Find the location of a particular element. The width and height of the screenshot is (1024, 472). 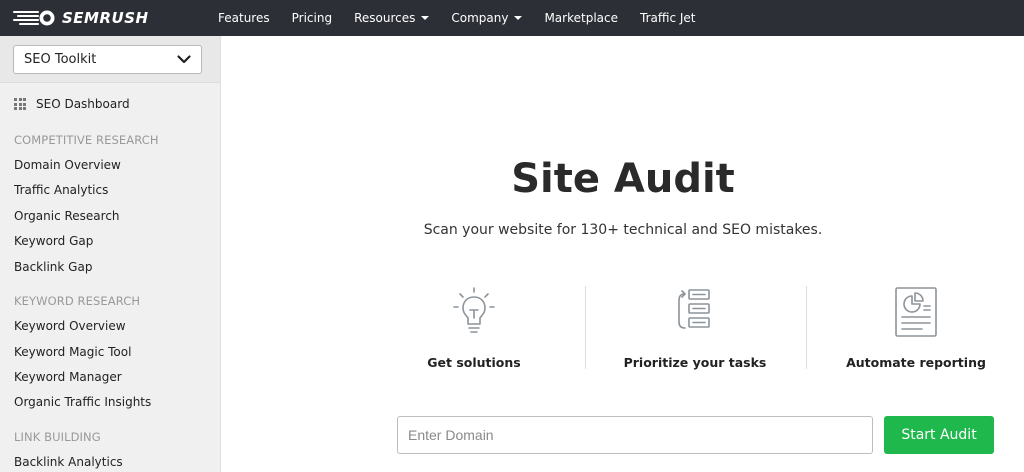

sidebar-item-traffic-analytics: Traffic Analytics is located at coordinates (61, 190).